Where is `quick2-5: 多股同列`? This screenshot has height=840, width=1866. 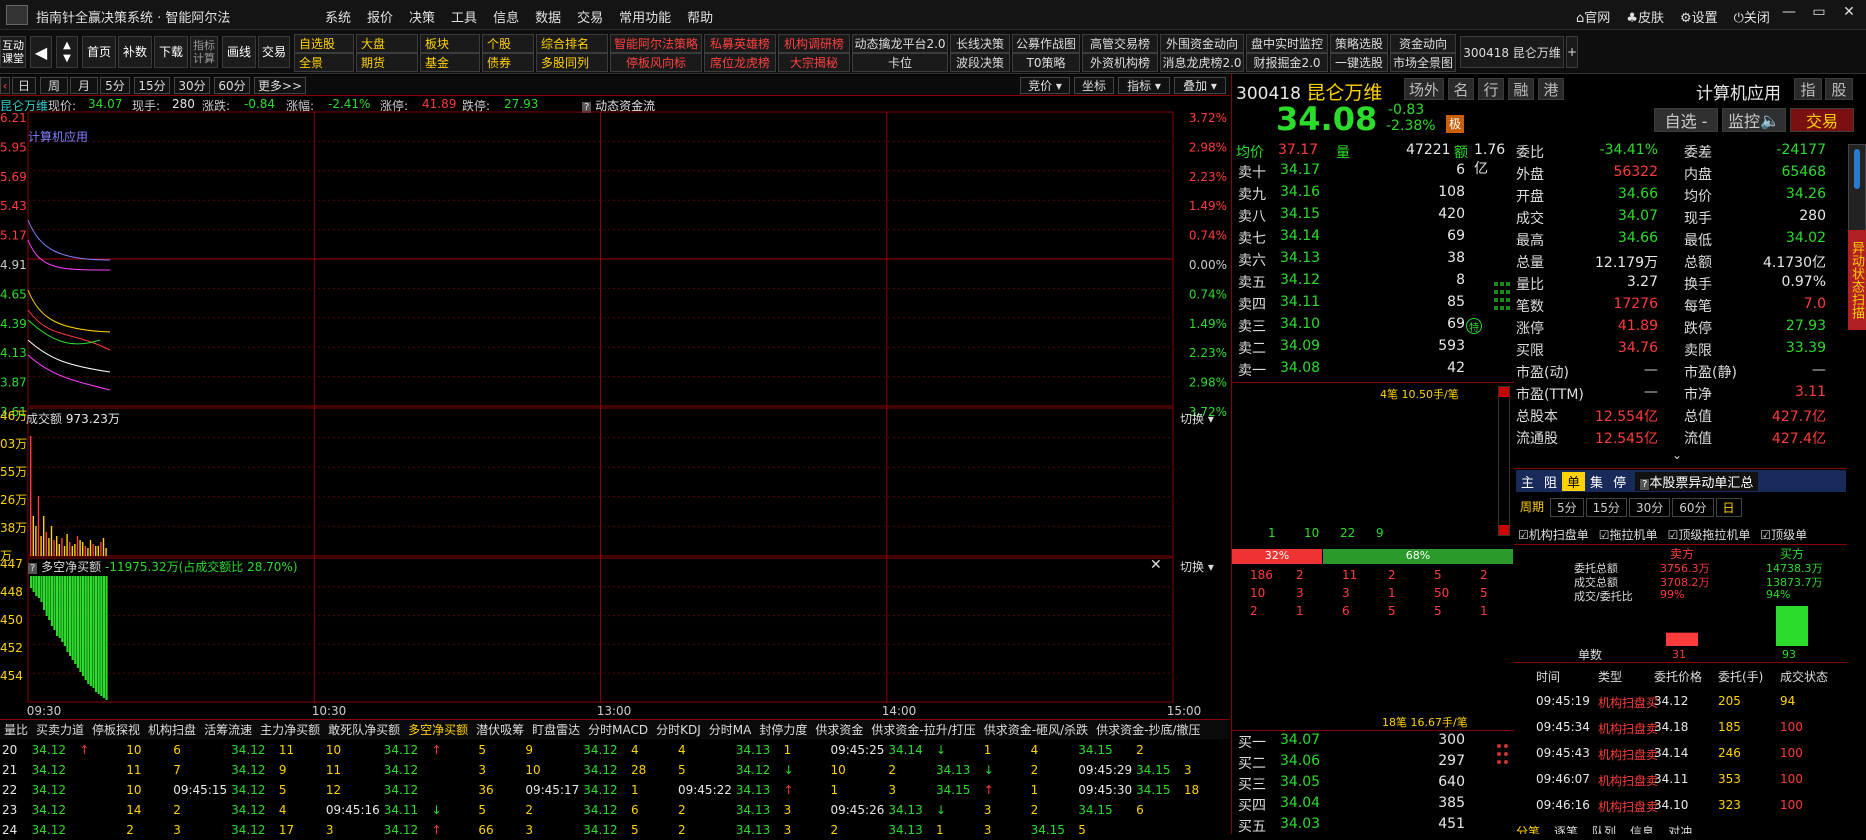
quick2-5: 多股同列 is located at coordinates (572, 62).